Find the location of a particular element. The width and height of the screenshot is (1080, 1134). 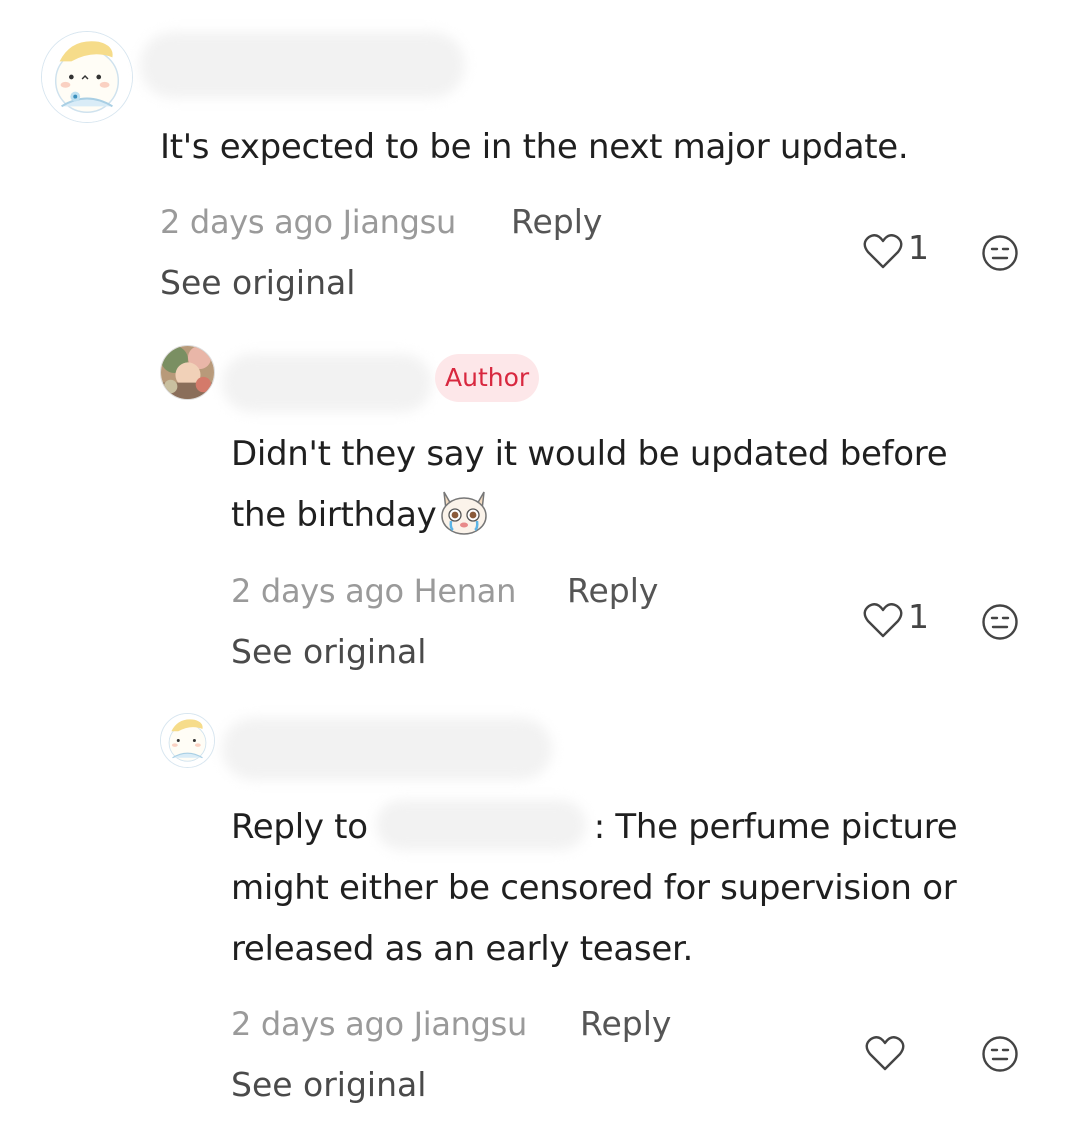

comment-timestamp: 2 days ago Henan is located at coordinates (374, 591).